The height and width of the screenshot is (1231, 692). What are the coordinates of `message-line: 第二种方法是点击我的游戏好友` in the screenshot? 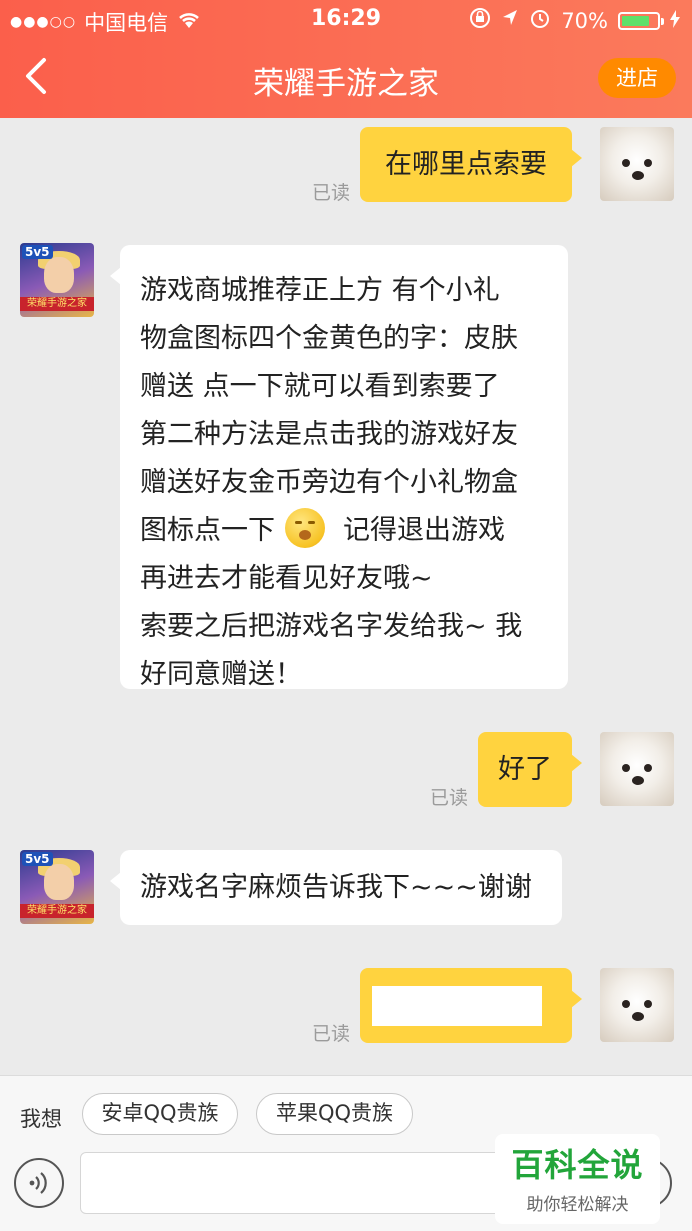 It's located at (329, 434).